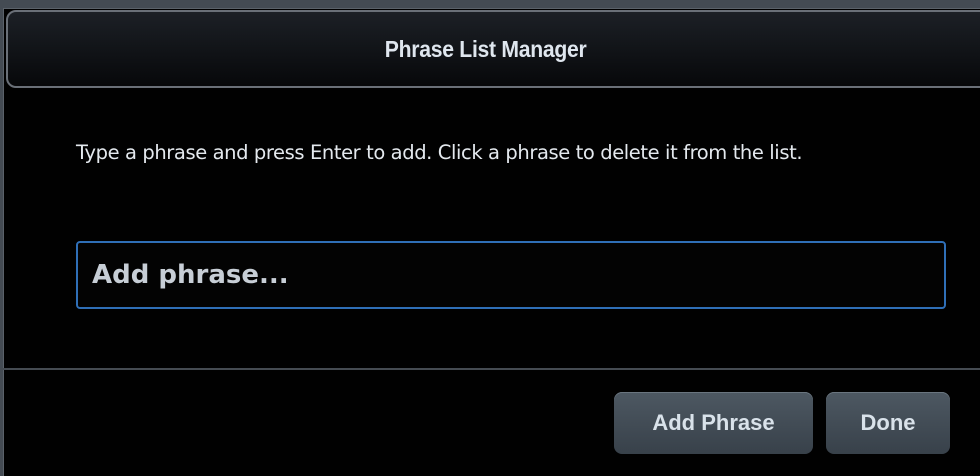  I want to click on dialog-title: Phrase List Manager, so click(486, 48).